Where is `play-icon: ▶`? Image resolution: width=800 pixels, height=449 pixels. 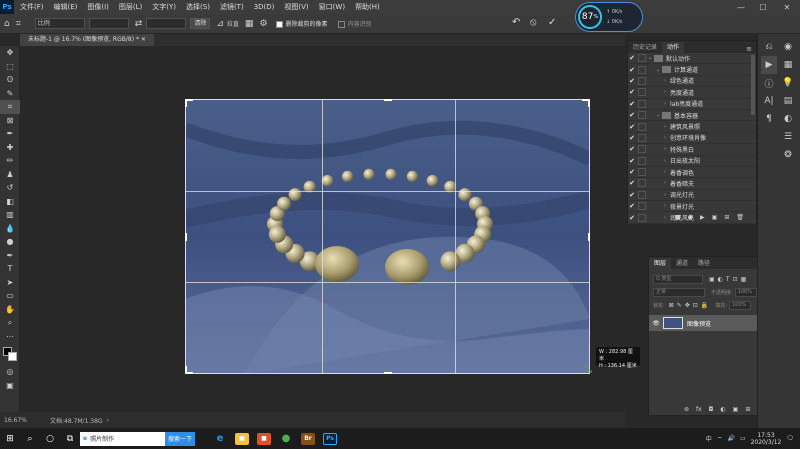
play-icon: ▶ is located at coordinates (702, 217).